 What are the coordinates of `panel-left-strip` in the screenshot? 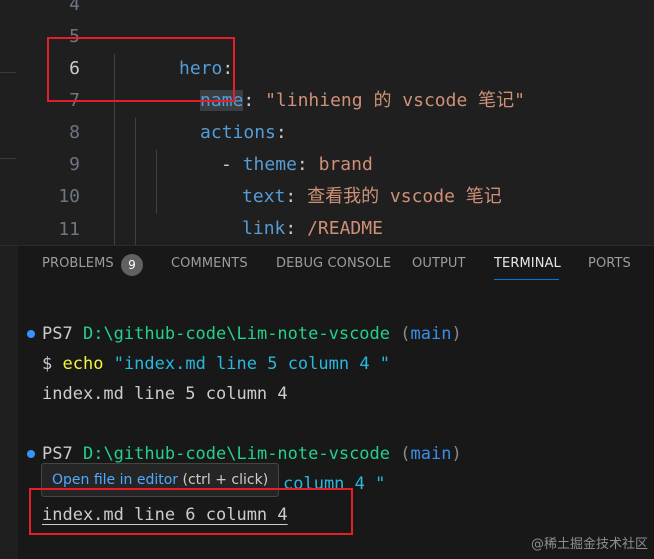 It's located at (9, 402).